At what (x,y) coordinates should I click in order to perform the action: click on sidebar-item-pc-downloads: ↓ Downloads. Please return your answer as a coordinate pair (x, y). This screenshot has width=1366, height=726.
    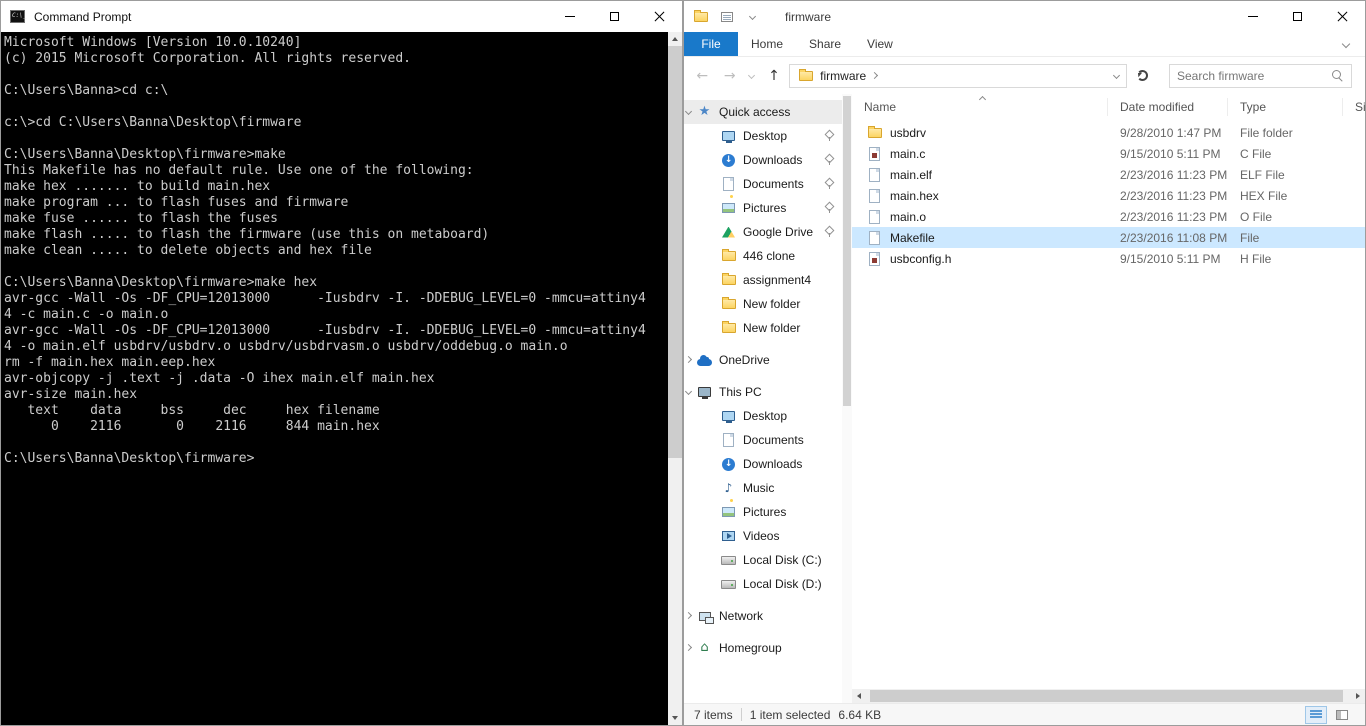
    Looking at the image, I should click on (763, 464).